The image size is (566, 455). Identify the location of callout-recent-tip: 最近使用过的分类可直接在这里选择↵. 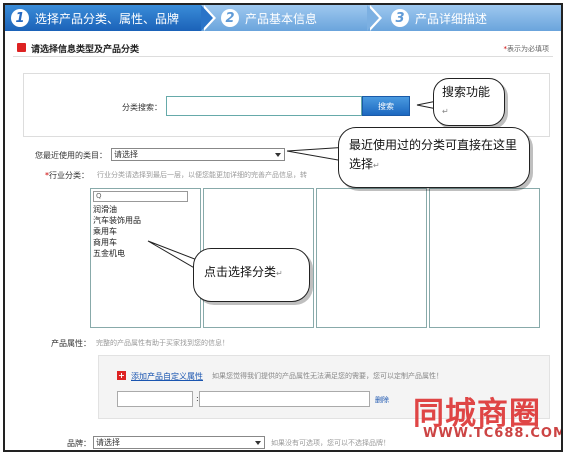
(434, 157).